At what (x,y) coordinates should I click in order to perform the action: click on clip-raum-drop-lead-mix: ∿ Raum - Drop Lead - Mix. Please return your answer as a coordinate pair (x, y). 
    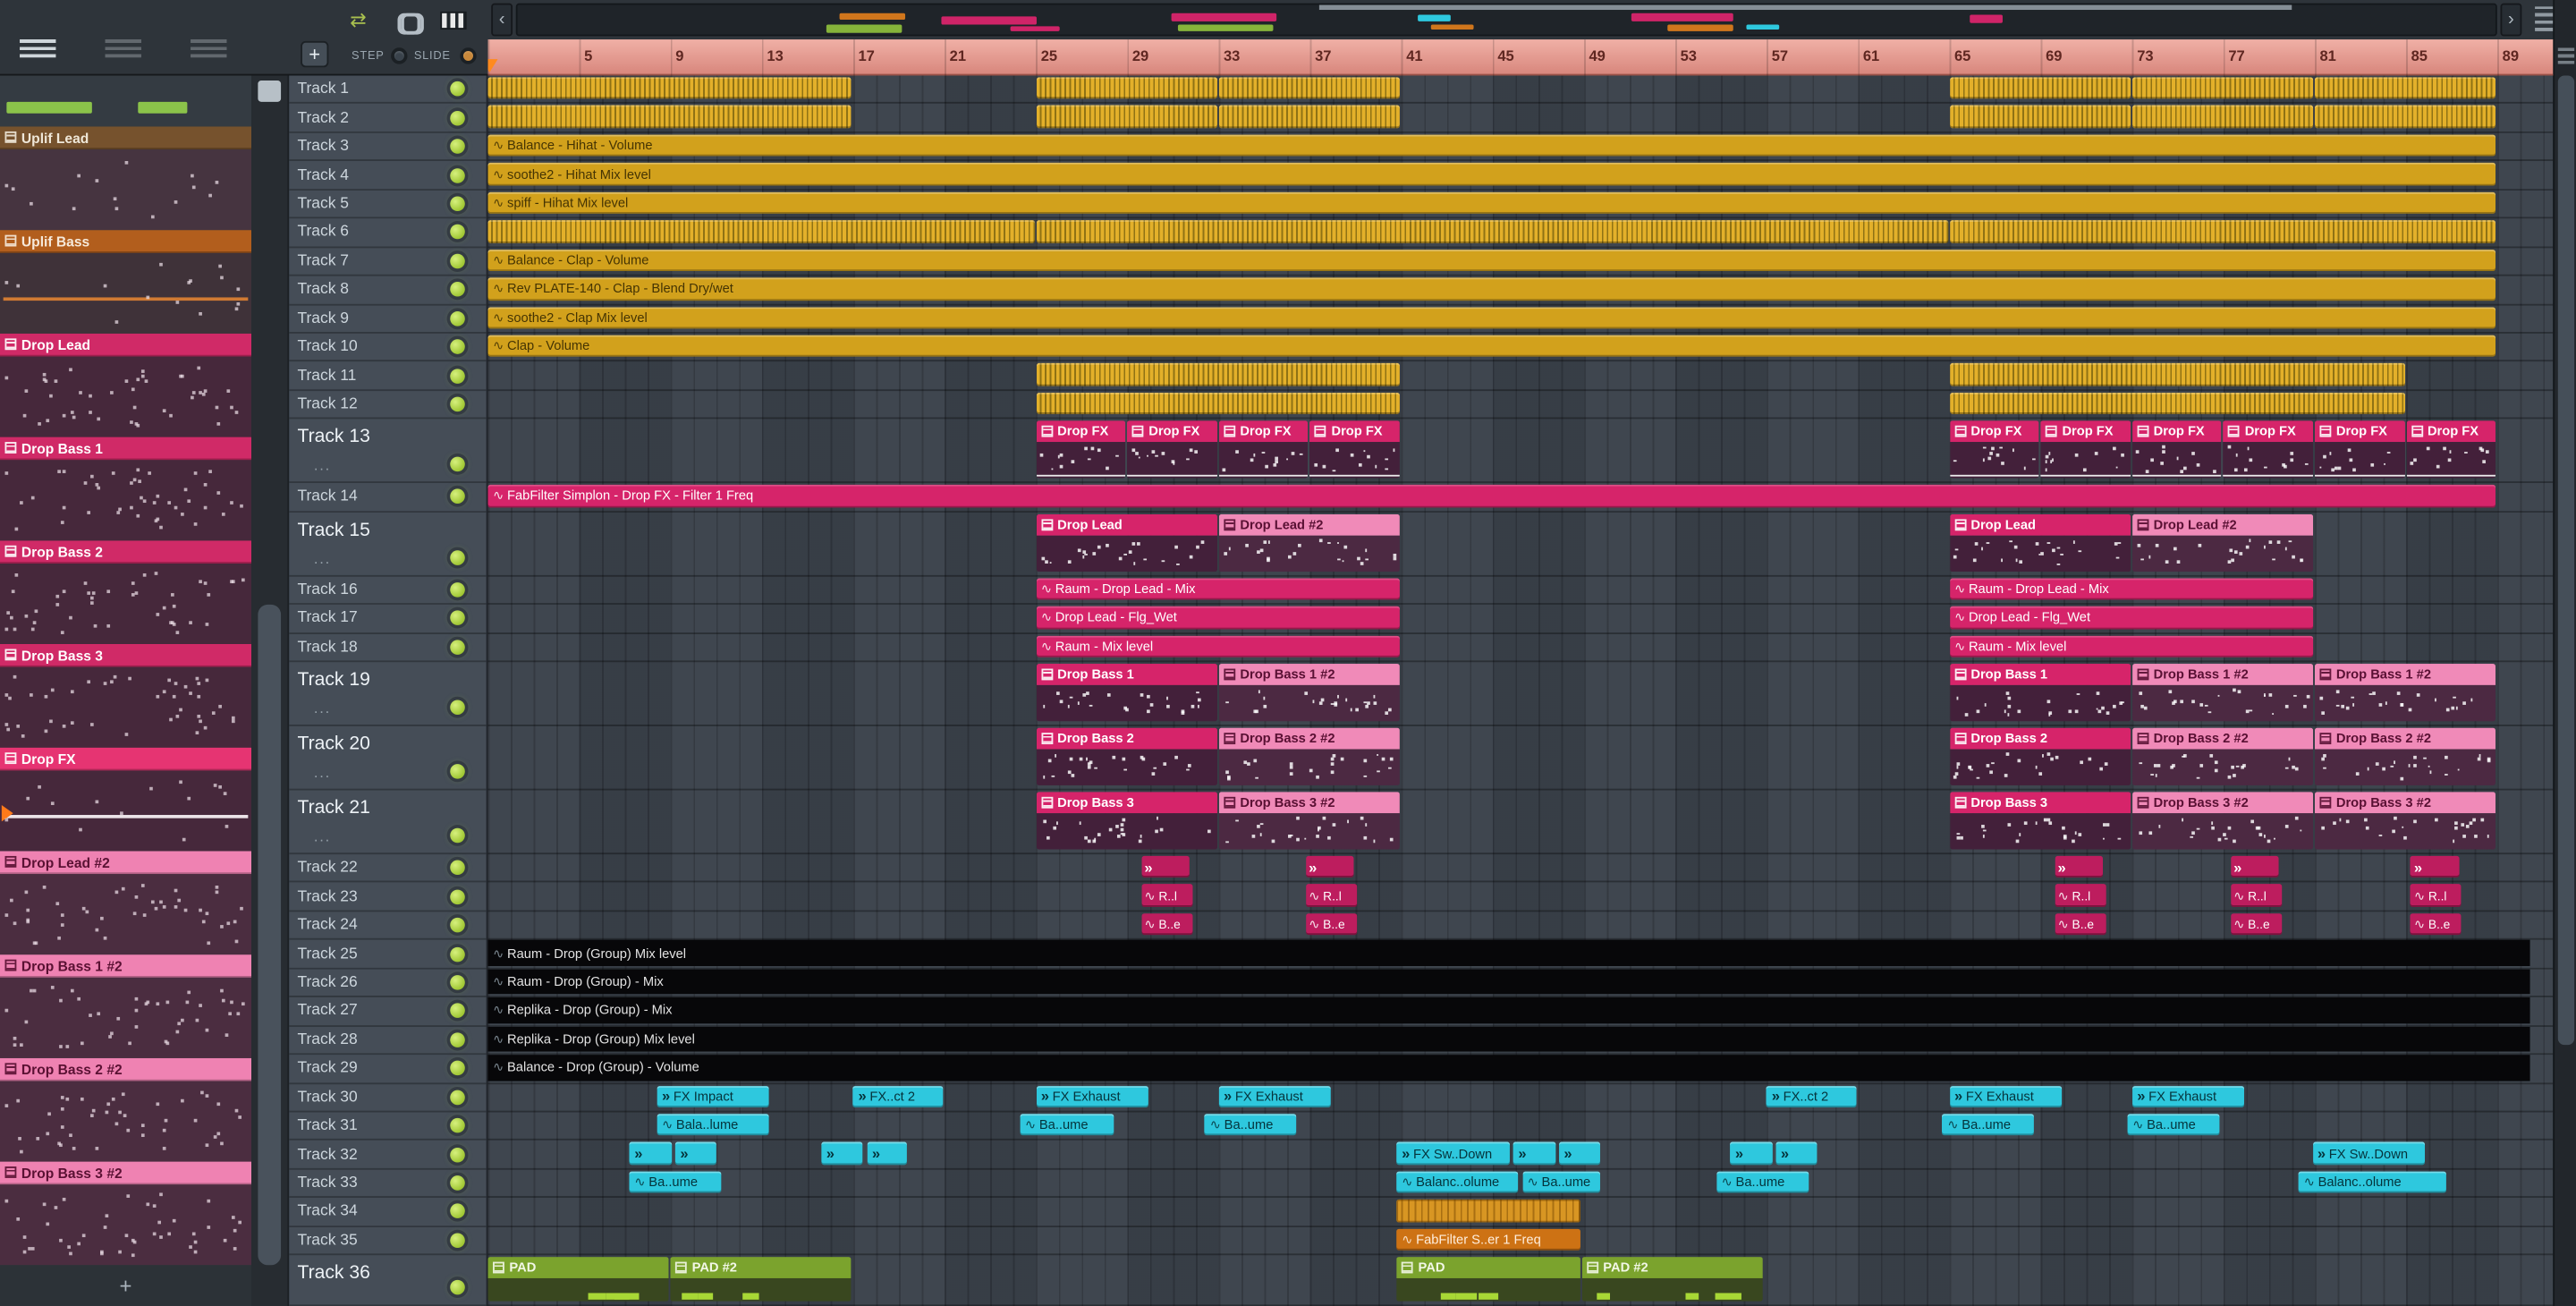
    Looking at the image, I should click on (1218, 588).